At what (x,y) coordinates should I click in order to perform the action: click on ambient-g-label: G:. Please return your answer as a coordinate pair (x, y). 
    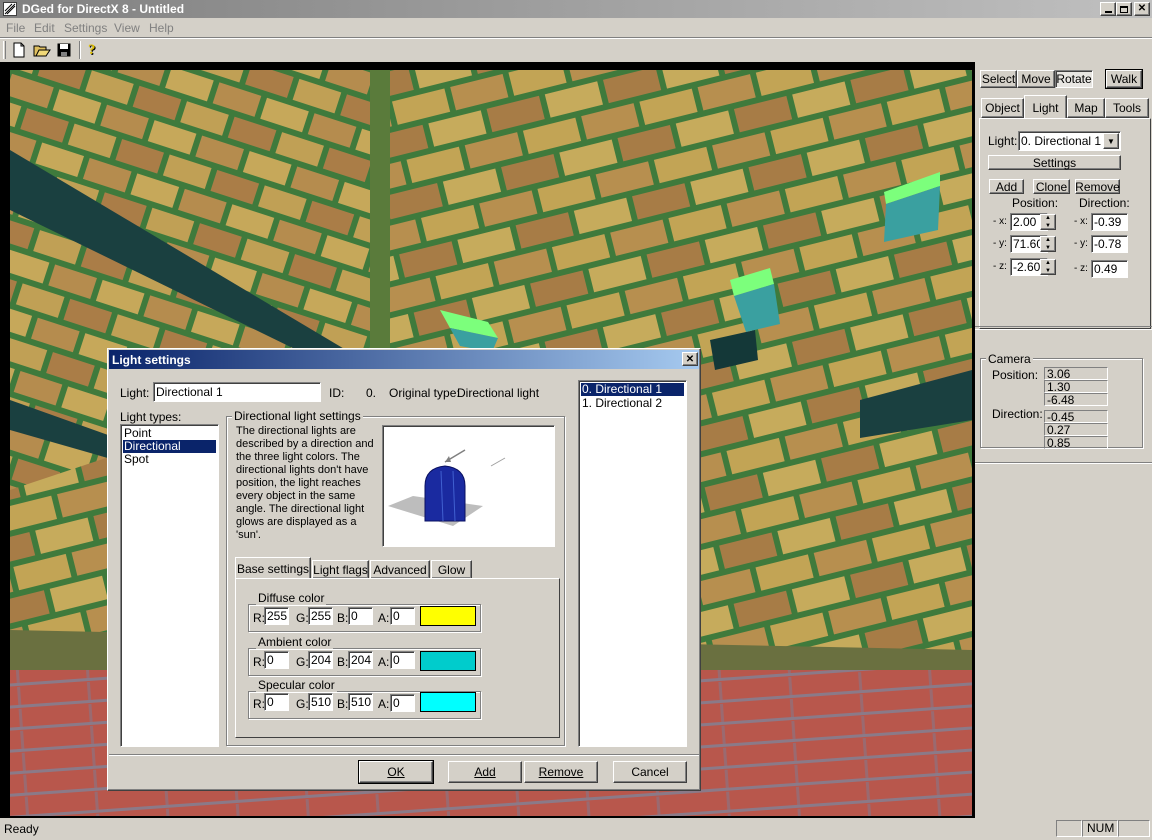
    Looking at the image, I should click on (302, 662).